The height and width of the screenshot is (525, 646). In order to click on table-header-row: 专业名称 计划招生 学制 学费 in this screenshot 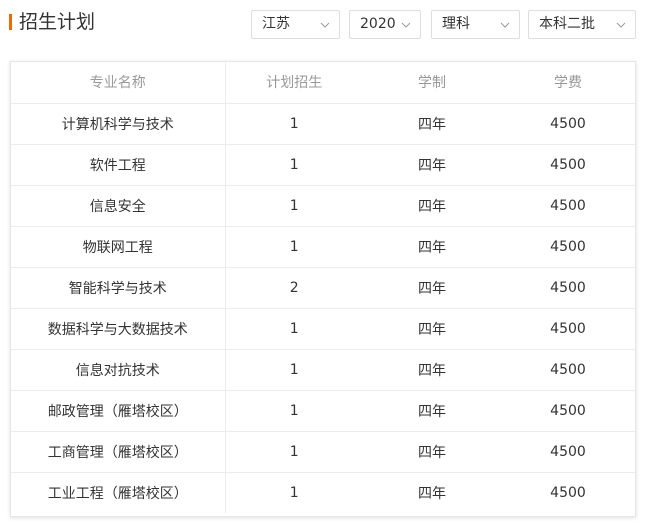, I will do `click(323, 83)`.